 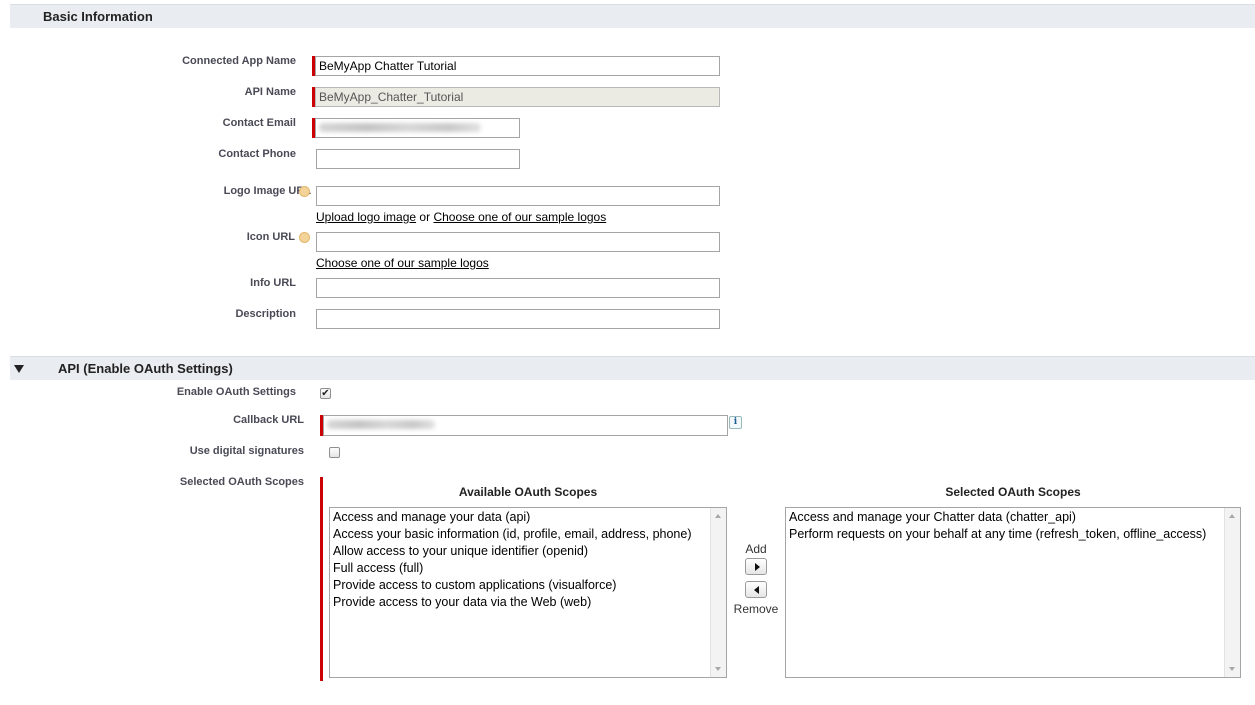 I want to click on icon-links: Choose one of our sample logos, so click(x=402, y=263).